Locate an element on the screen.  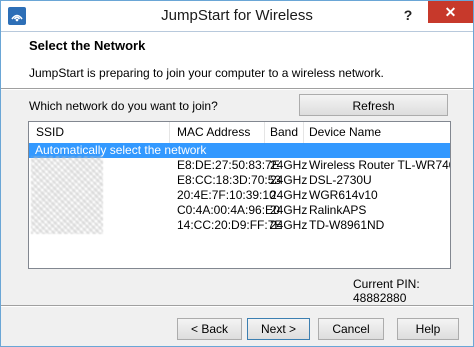
list-item: E8:CC:18:3D:70:53 24GHz DSL-2730U is located at coordinates (239, 180).